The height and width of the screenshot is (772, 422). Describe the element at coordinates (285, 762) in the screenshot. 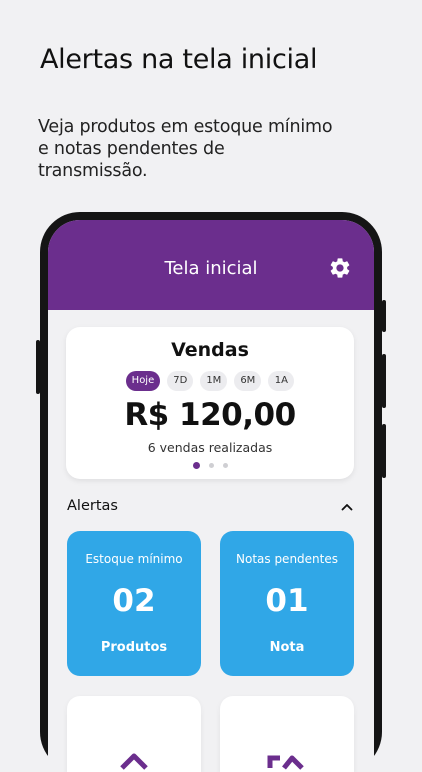

I see `document-icon` at that location.